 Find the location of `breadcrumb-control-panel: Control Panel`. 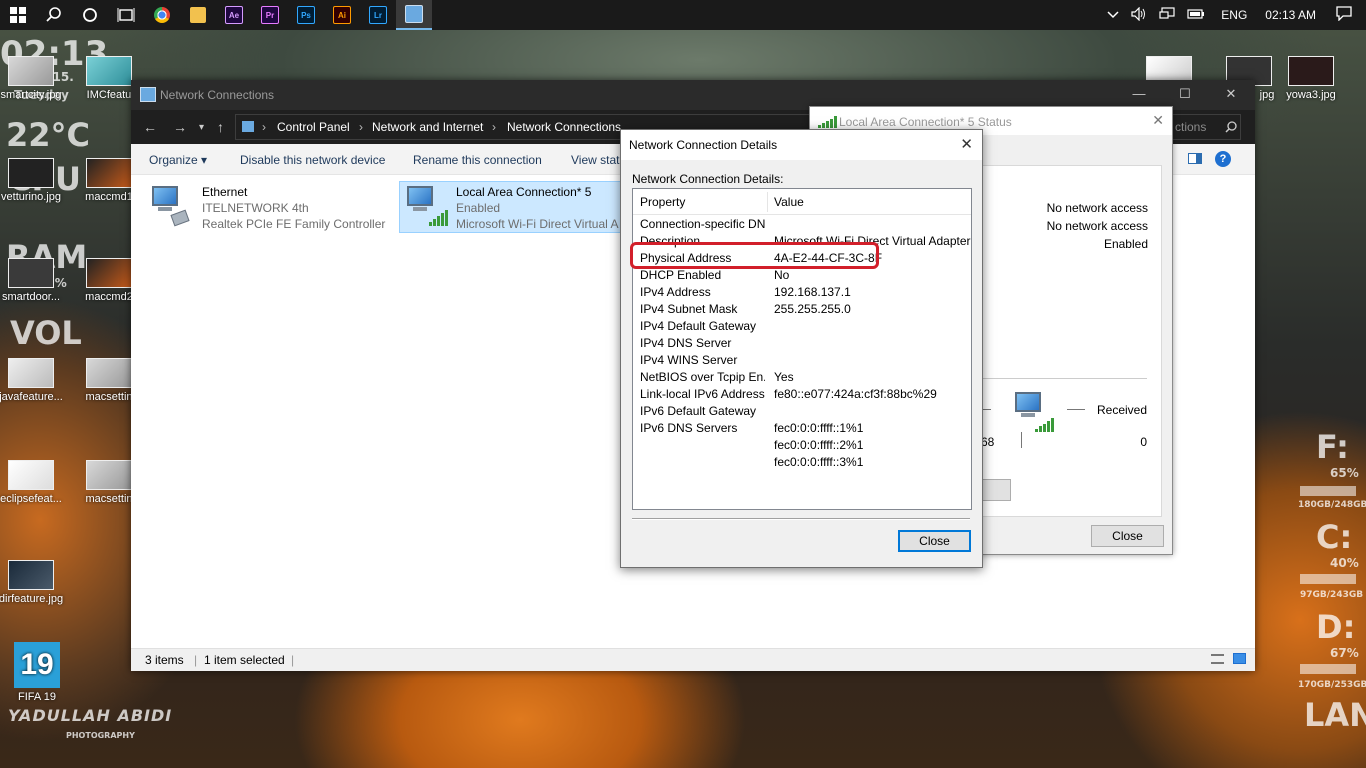

breadcrumb-control-panel: Control Panel is located at coordinates (313, 127).